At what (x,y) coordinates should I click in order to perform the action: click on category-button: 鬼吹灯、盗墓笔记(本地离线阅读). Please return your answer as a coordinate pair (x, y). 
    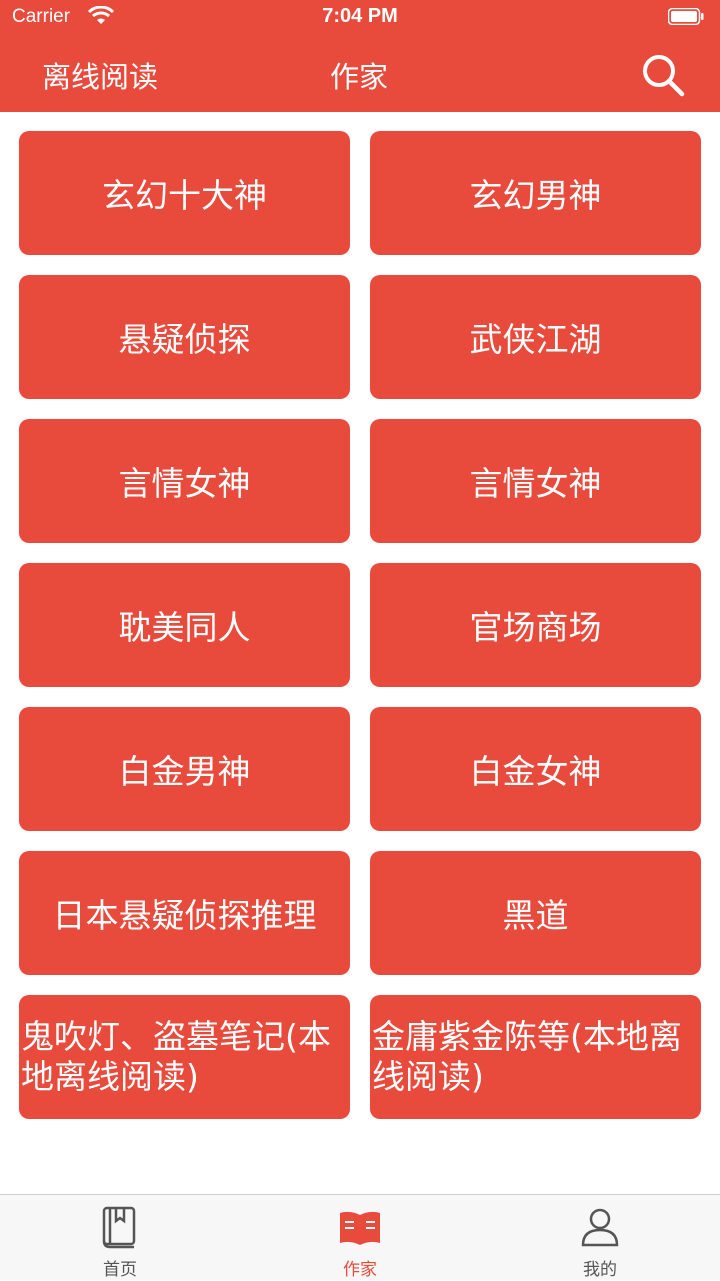
    Looking at the image, I should click on (184, 1057).